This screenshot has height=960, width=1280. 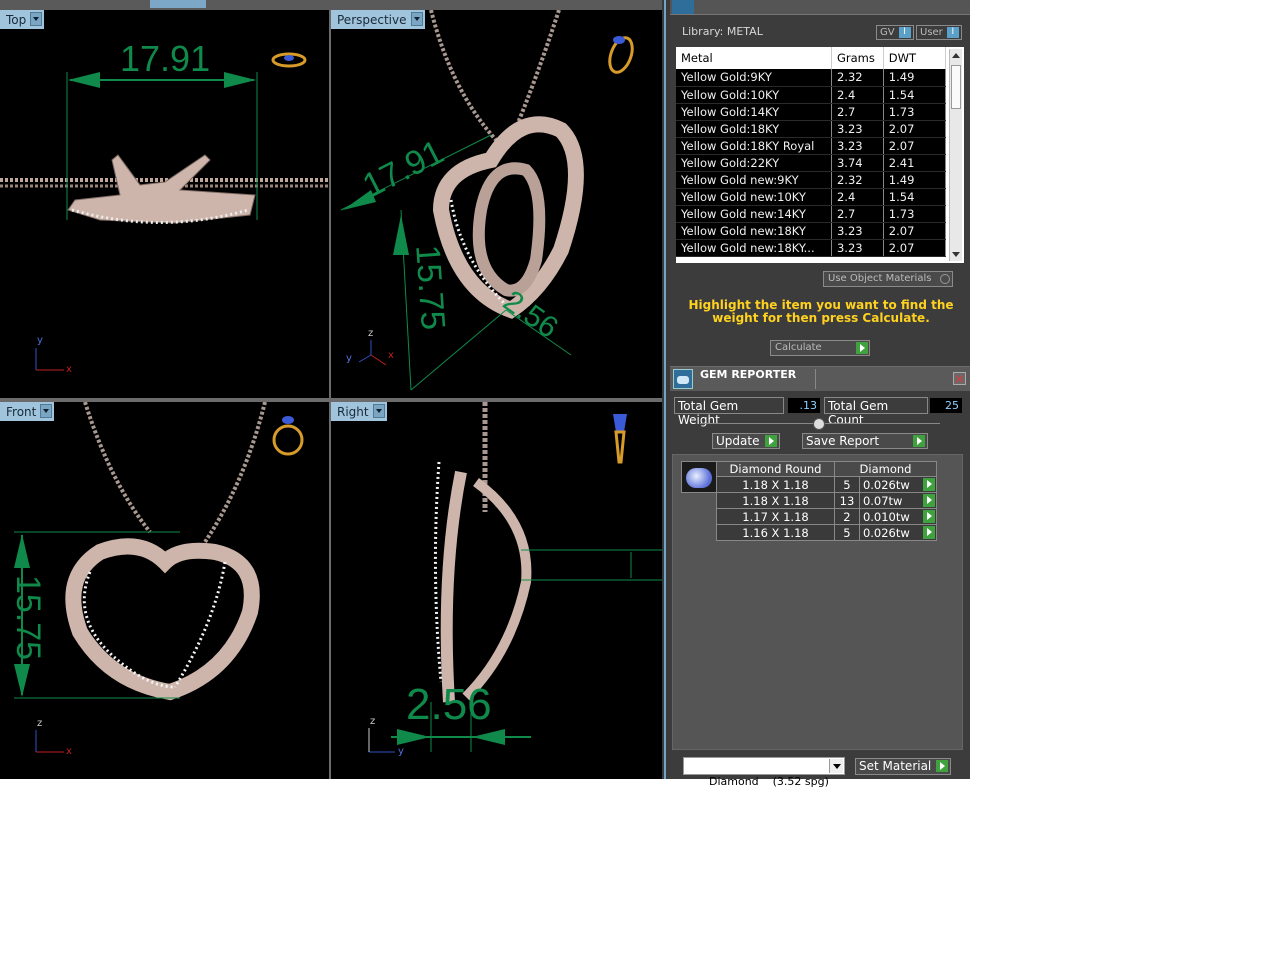 I want to click on metal-table-row: Yellow Gold new:14KY 2.7 1.73, so click(x=811, y=214).